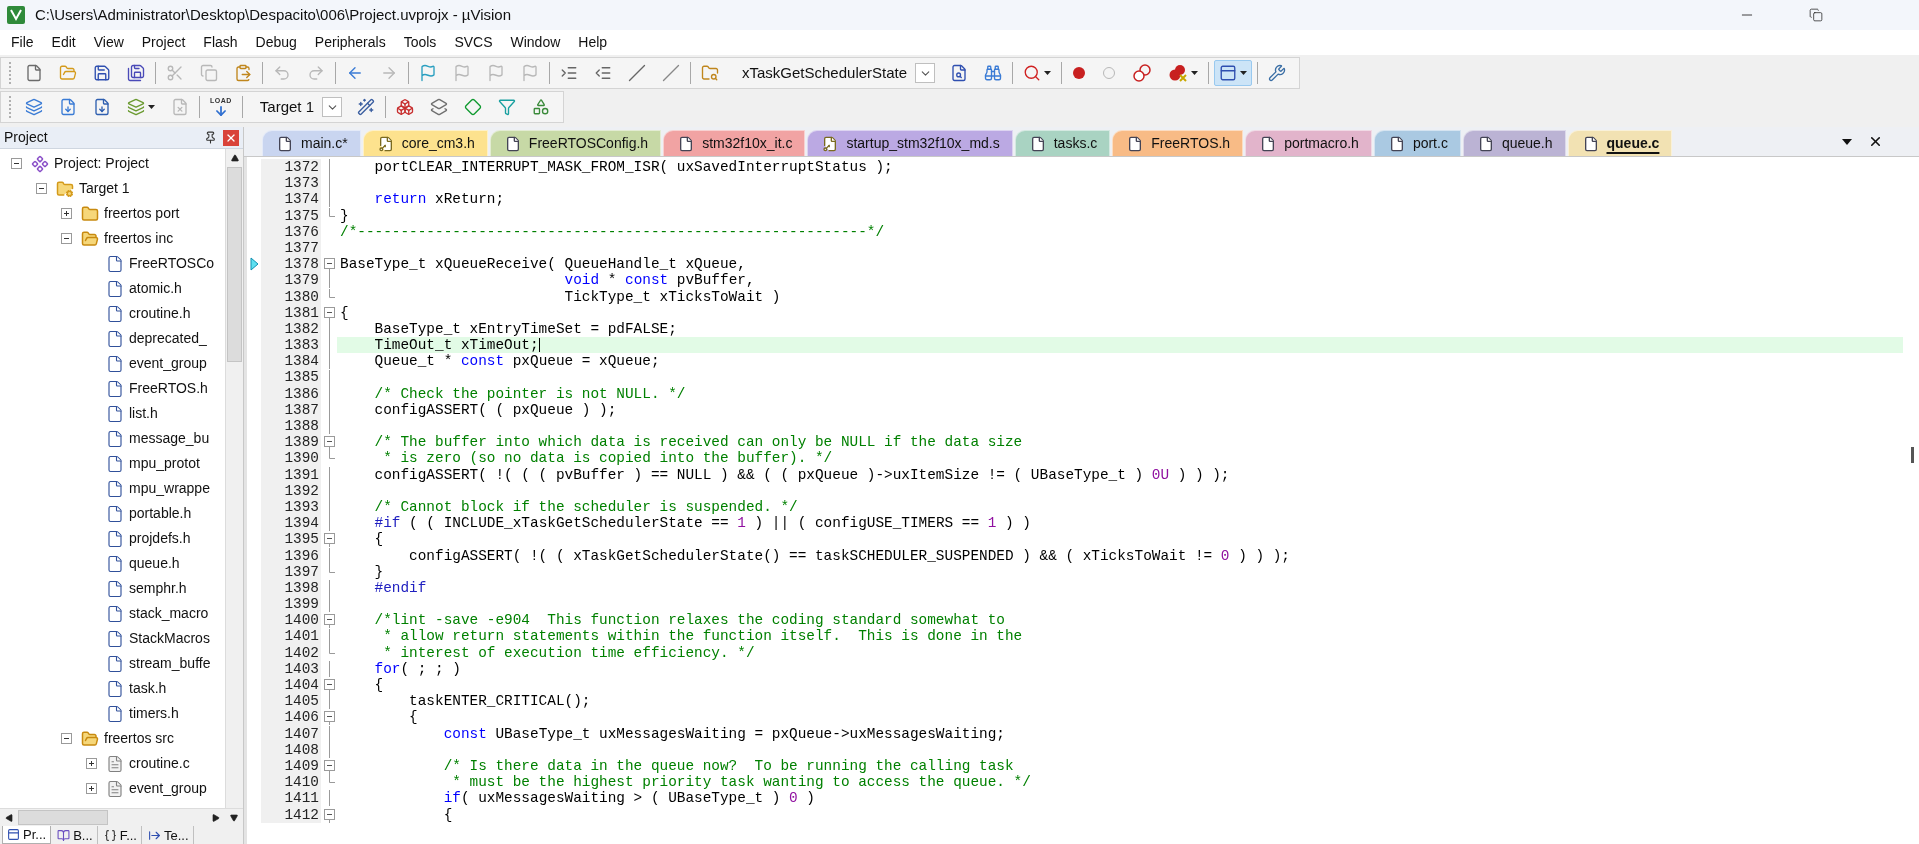 The image size is (1919, 844). What do you see at coordinates (1062, 143) in the screenshot?
I see `file-tab: tasks.c` at bounding box center [1062, 143].